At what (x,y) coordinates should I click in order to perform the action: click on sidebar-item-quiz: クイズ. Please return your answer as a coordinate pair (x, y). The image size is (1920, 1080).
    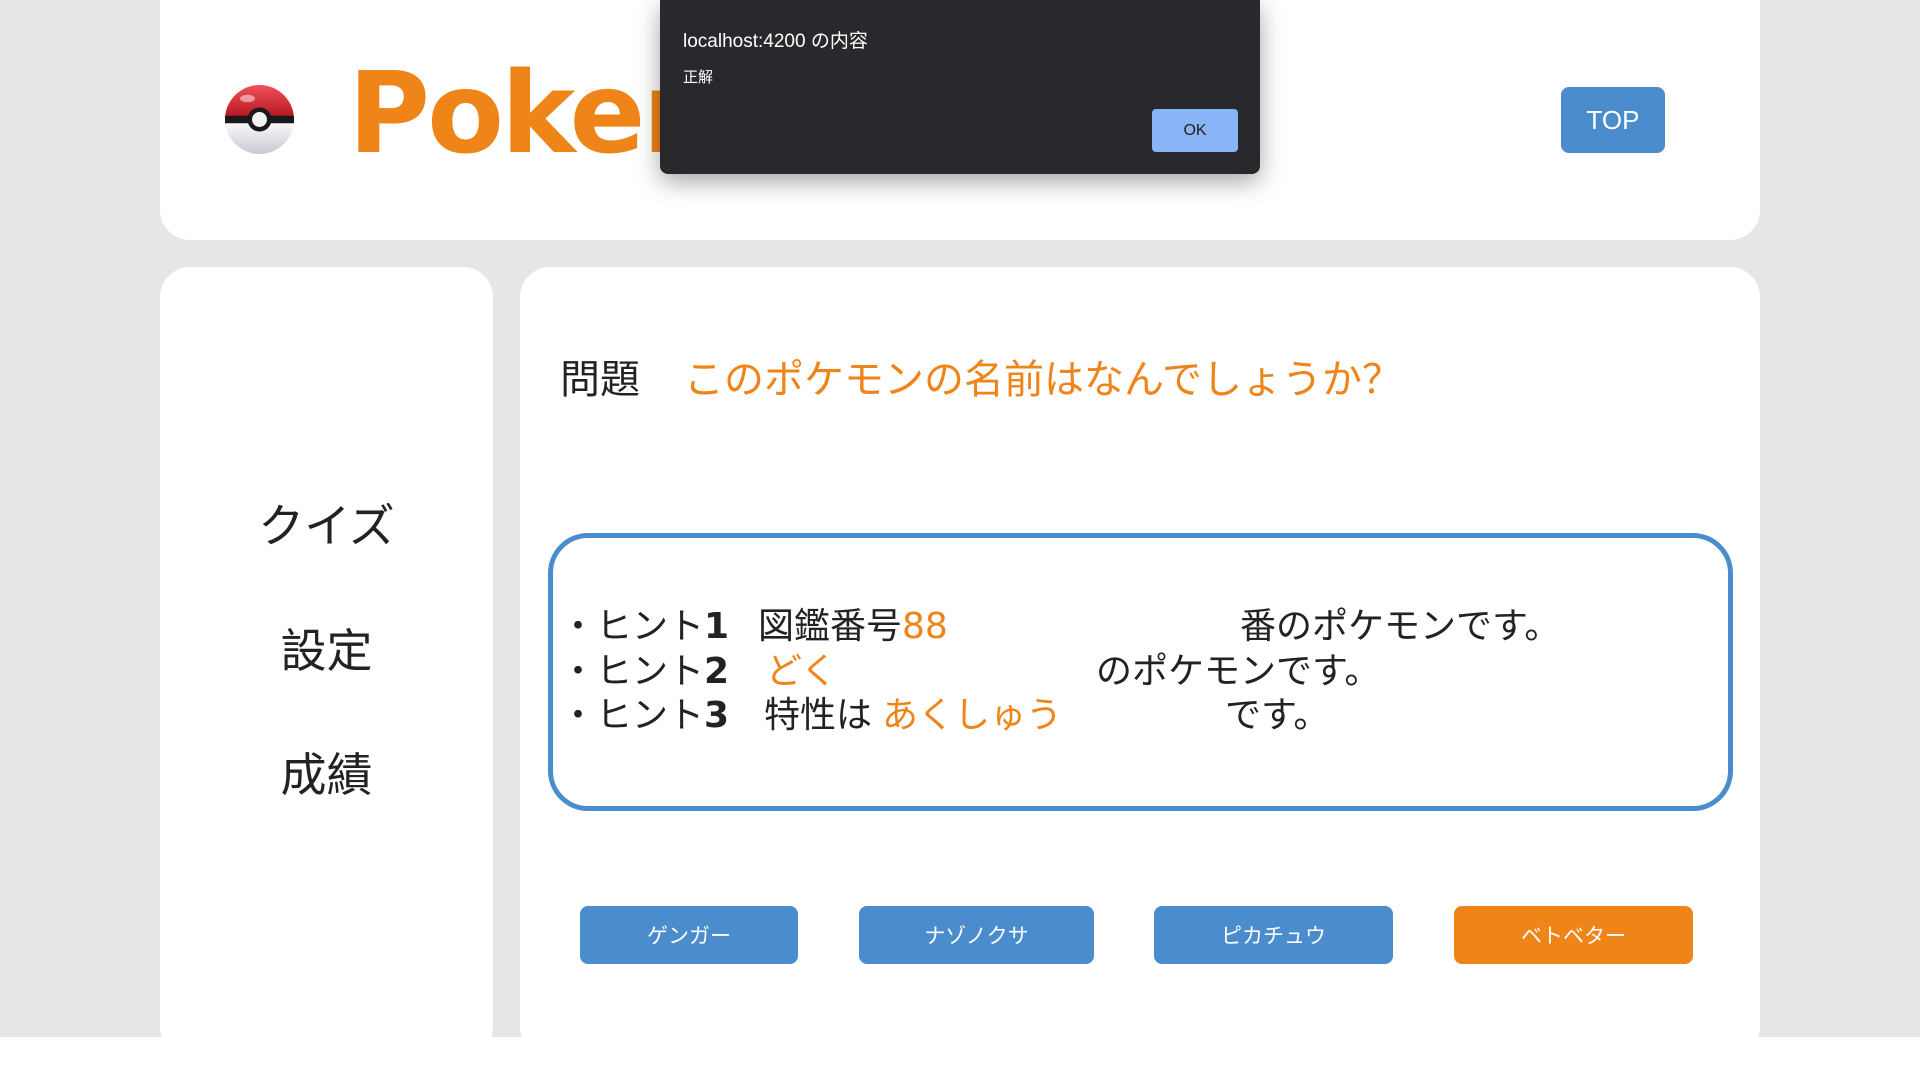
    Looking at the image, I should click on (326, 526).